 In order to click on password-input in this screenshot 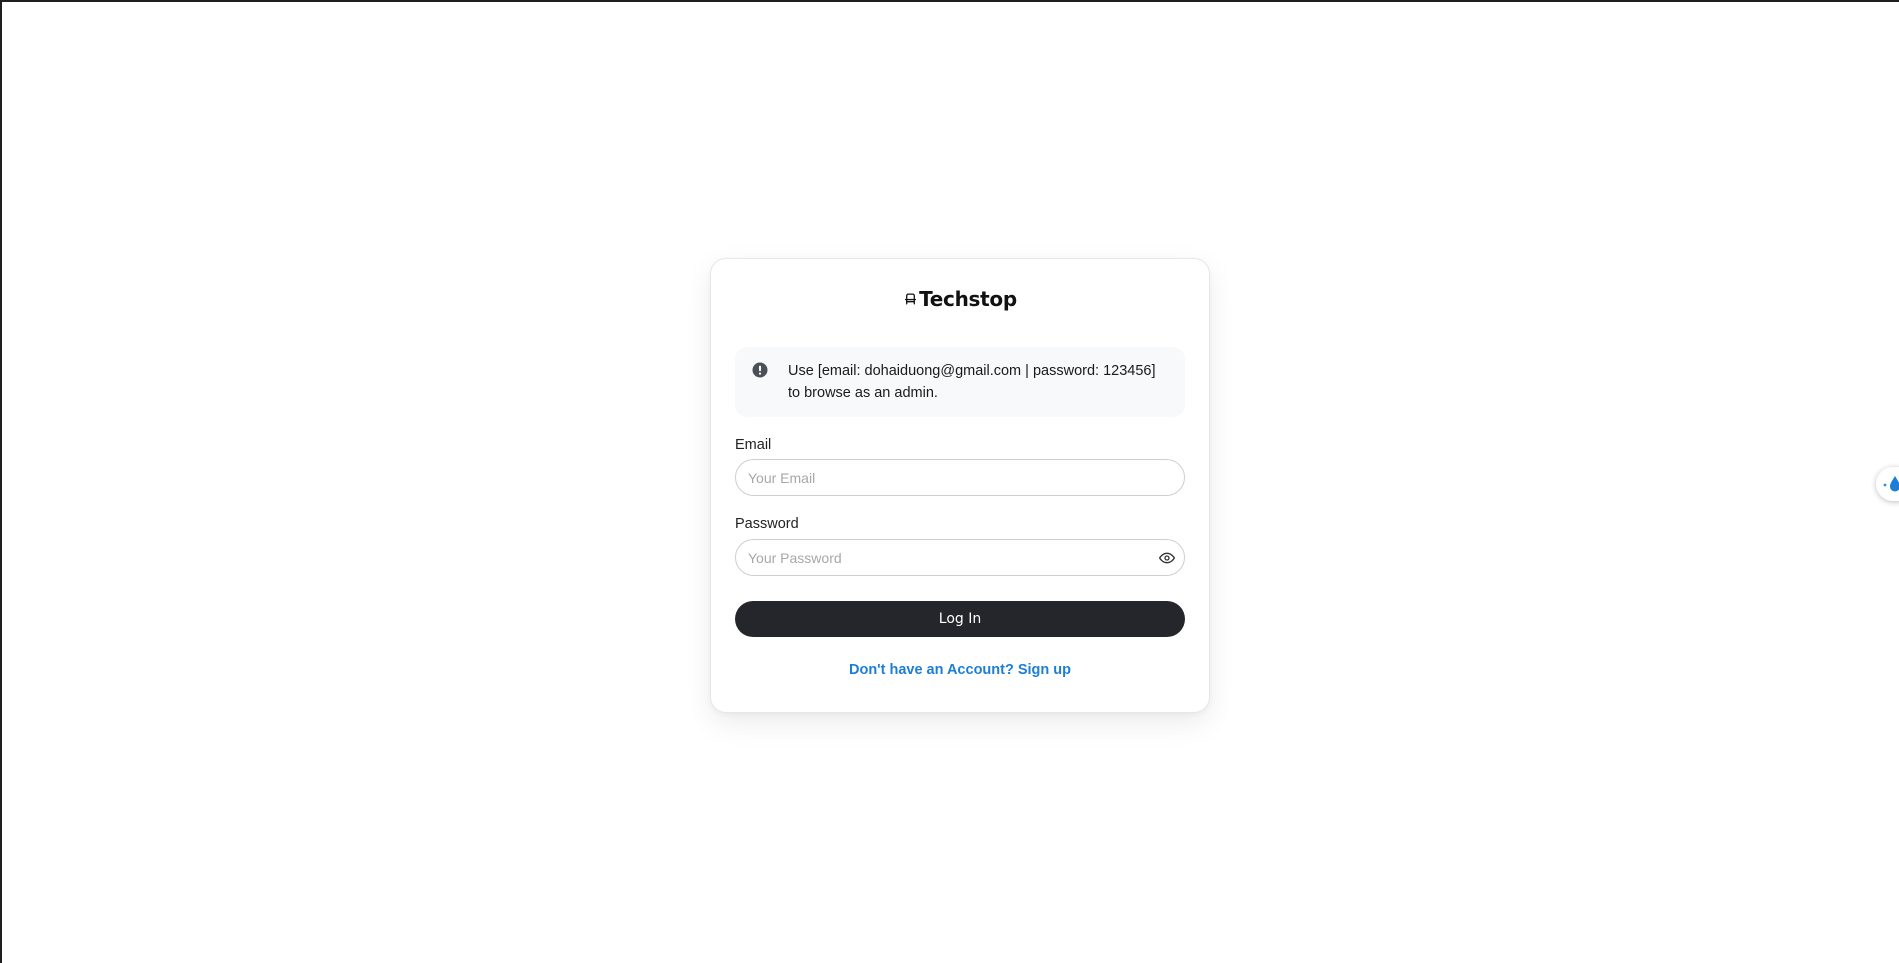, I will do `click(960, 557)`.